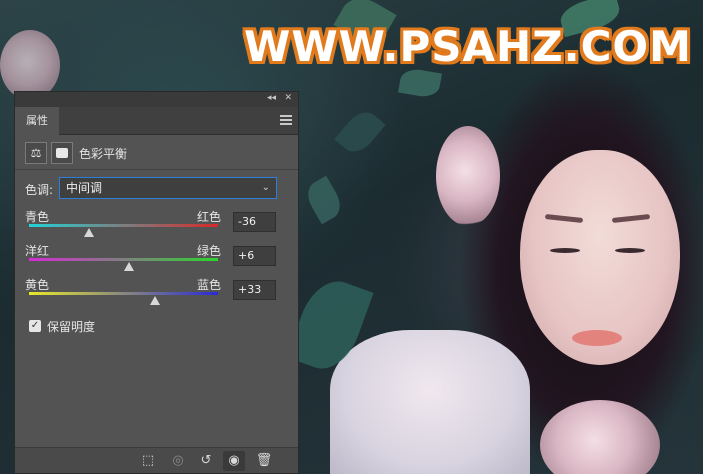  What do you see at coordinates (36, 153) in the screenshot?
I see `color-balance-icon: ⚖` at bounding box center [36, 153].